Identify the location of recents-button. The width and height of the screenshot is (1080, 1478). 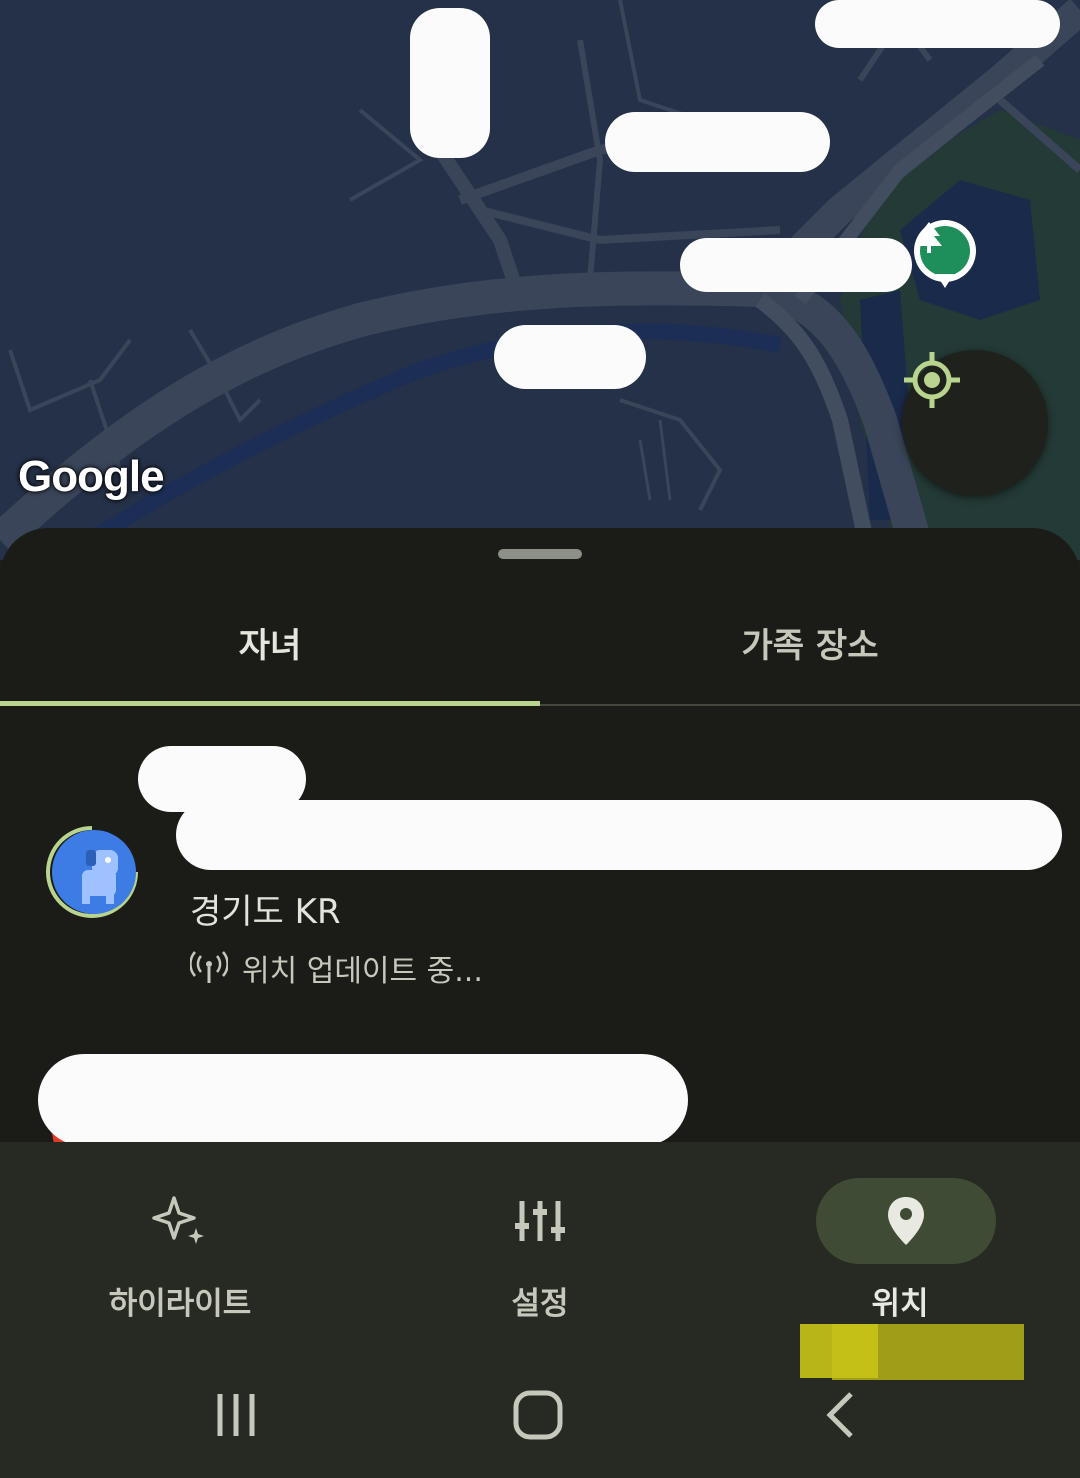
(236, 1415).